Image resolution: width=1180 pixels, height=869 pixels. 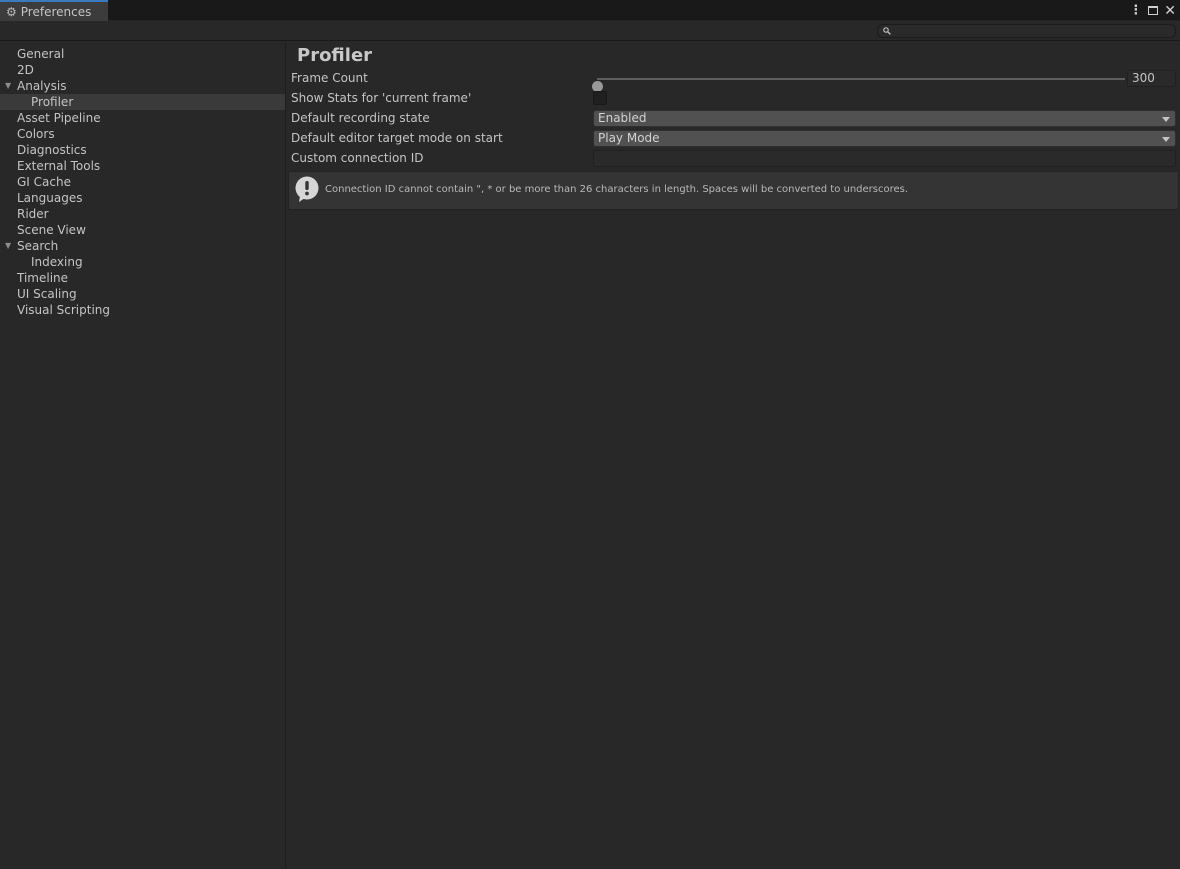 I want to click on show-stats-row: Show Stats for 'current frame', so click(x=733, y=99).